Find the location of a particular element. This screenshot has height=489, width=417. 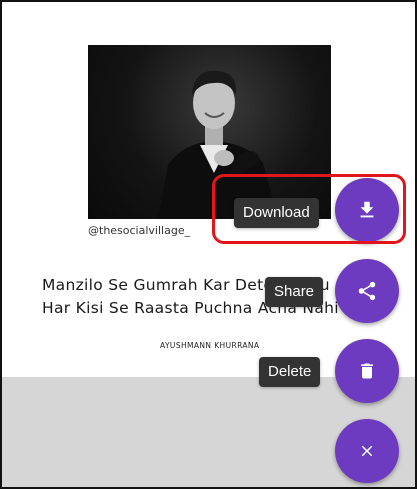

delete-button is located at coordinates (367, 371).